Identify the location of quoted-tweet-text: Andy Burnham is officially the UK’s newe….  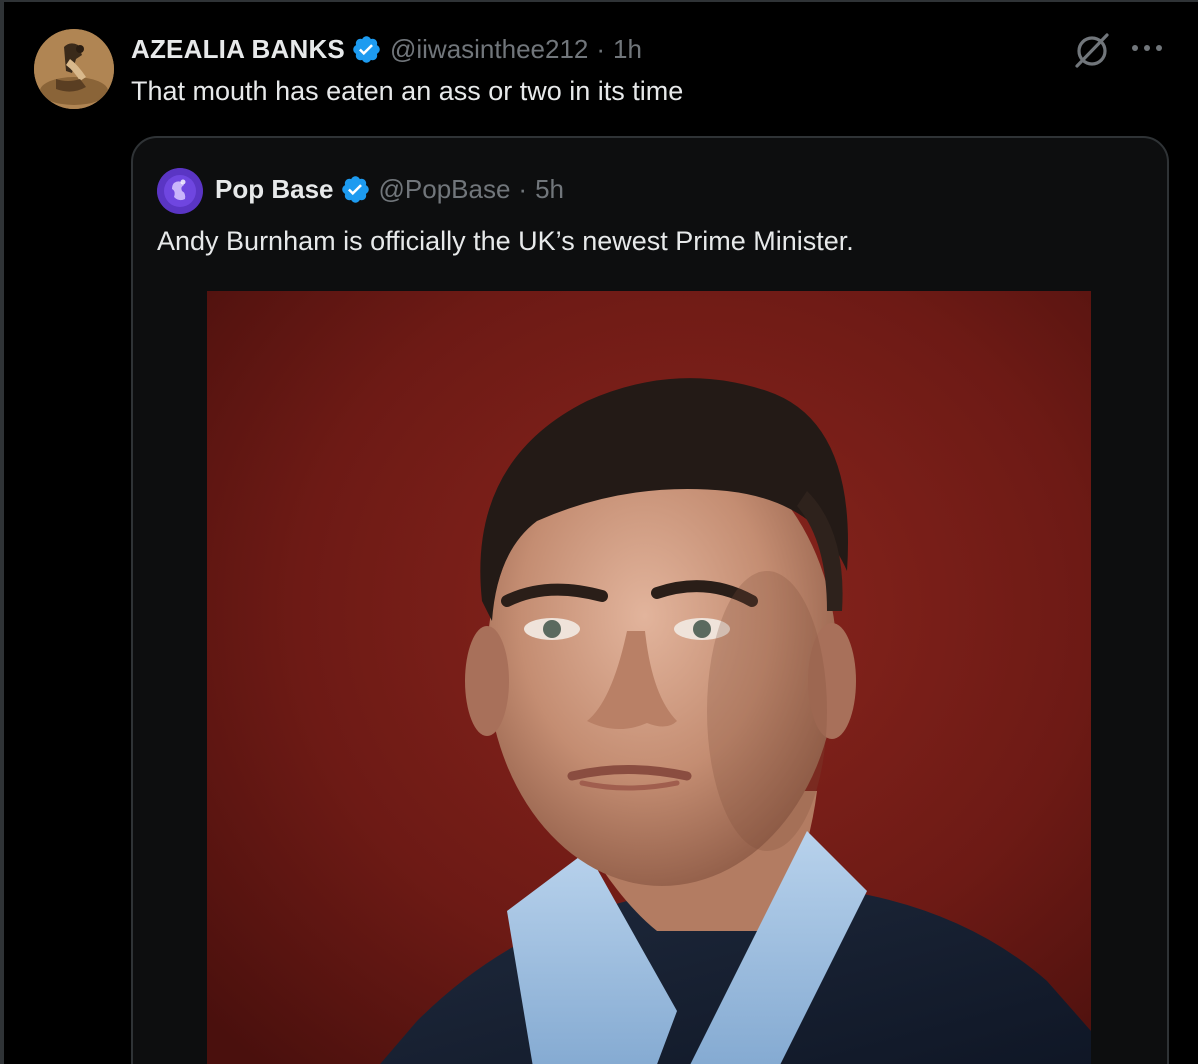
(505, 241).